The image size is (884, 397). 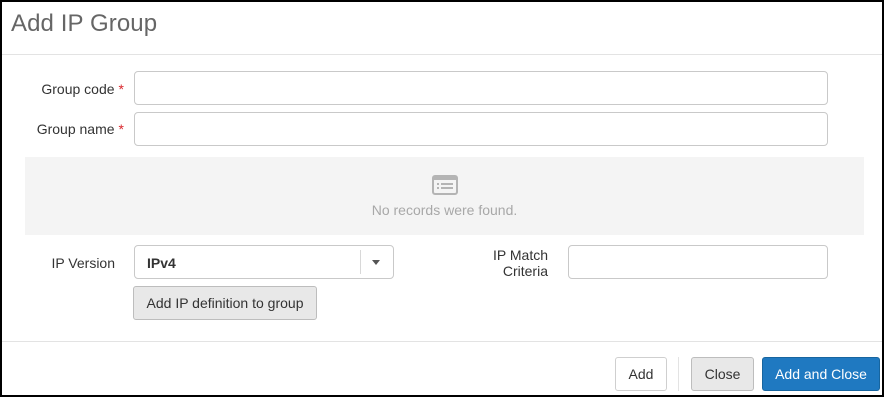 What do you see at coordinates (83, 263) in the screenshot?
I see `ip-version-label: IP Version` at bounding box center [83, 263].